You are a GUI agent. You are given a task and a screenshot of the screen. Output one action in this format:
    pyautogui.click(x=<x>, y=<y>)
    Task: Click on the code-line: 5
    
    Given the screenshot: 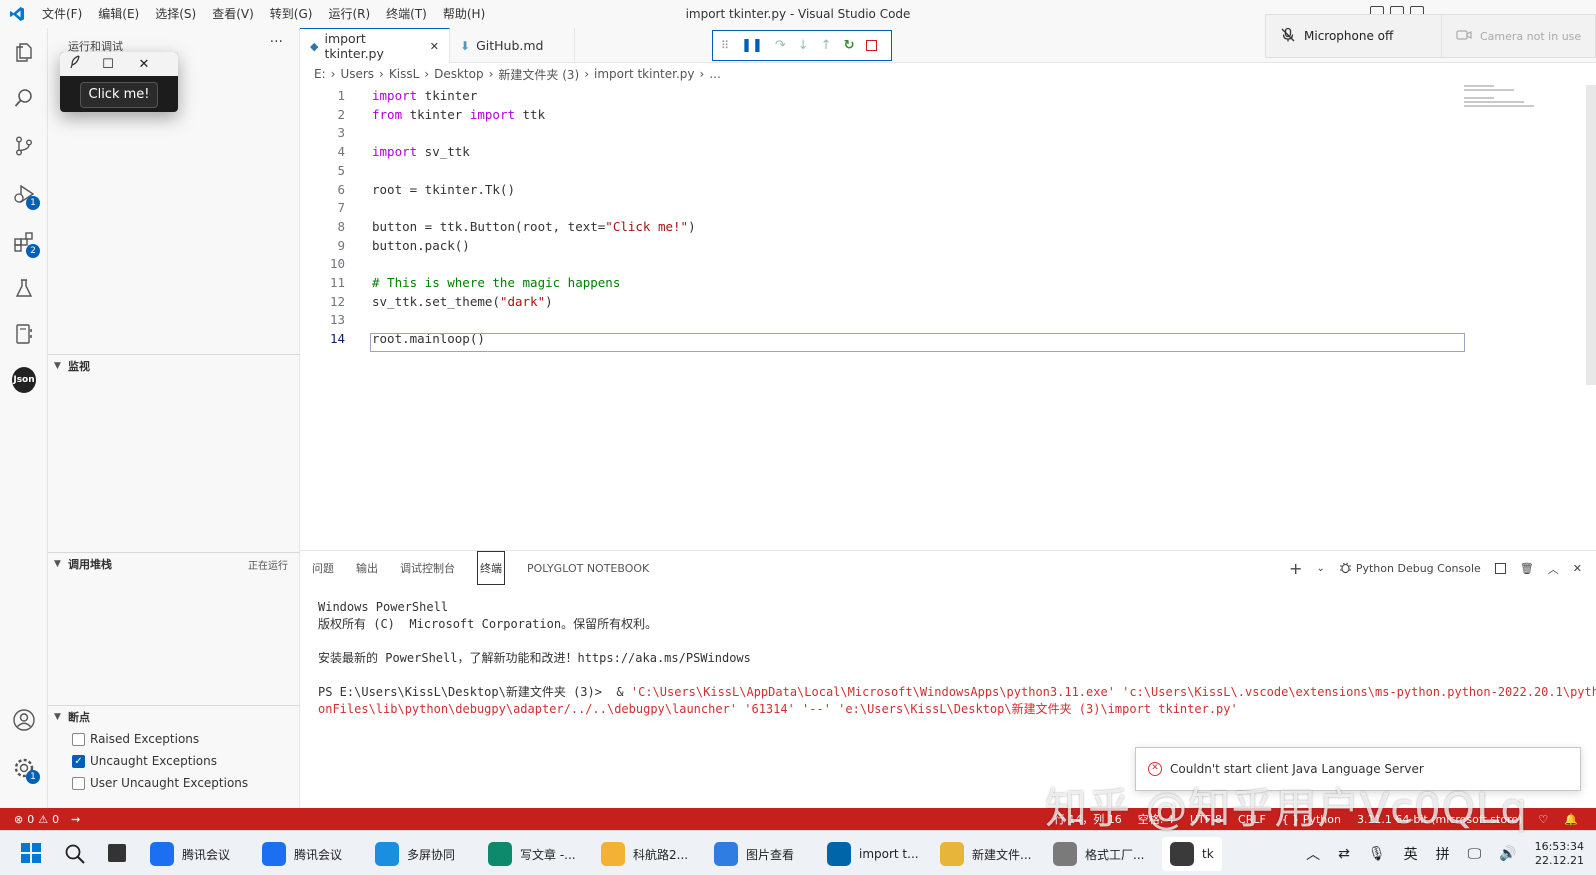 What is the action you would take?
    pyautogui.click(x=880, y=170)
    